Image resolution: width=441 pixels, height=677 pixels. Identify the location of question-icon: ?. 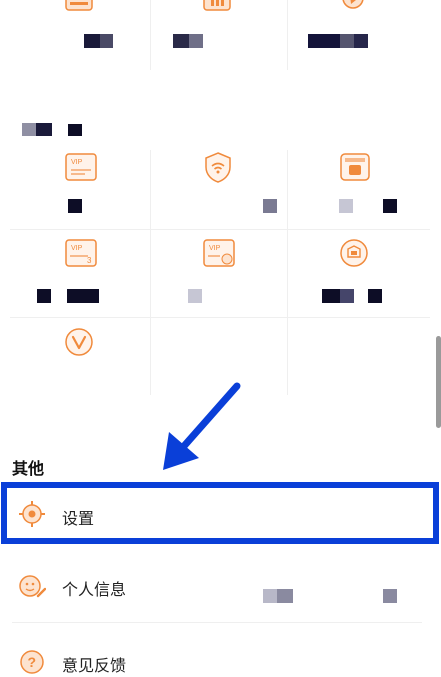
(32, 662).